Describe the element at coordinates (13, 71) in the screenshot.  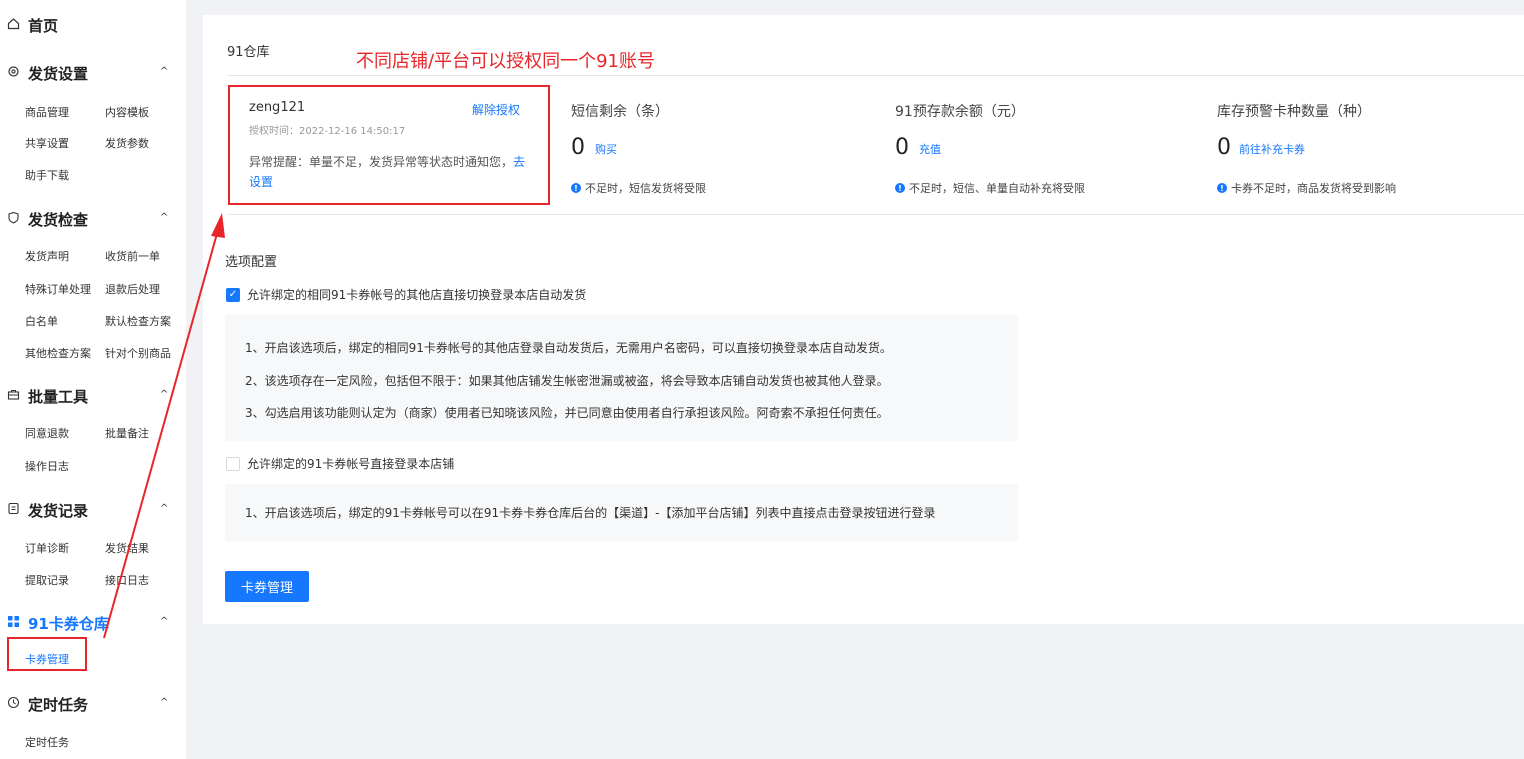
I see `gear-icon` at that location.